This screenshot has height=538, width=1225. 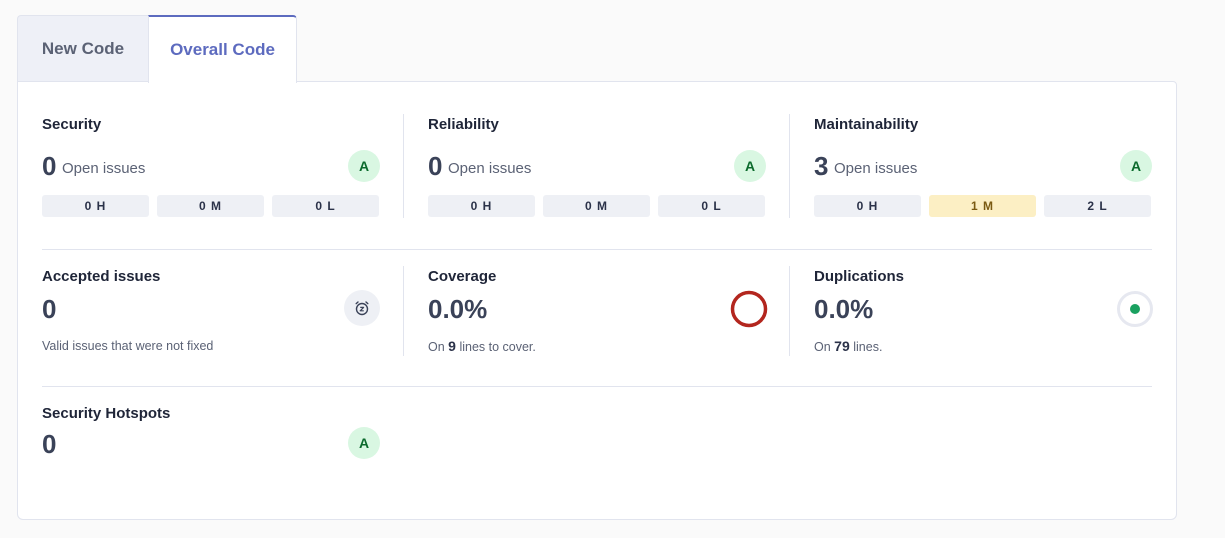 I want to click on tab-overall-code: Overall Code, so click(x=222, y=49).